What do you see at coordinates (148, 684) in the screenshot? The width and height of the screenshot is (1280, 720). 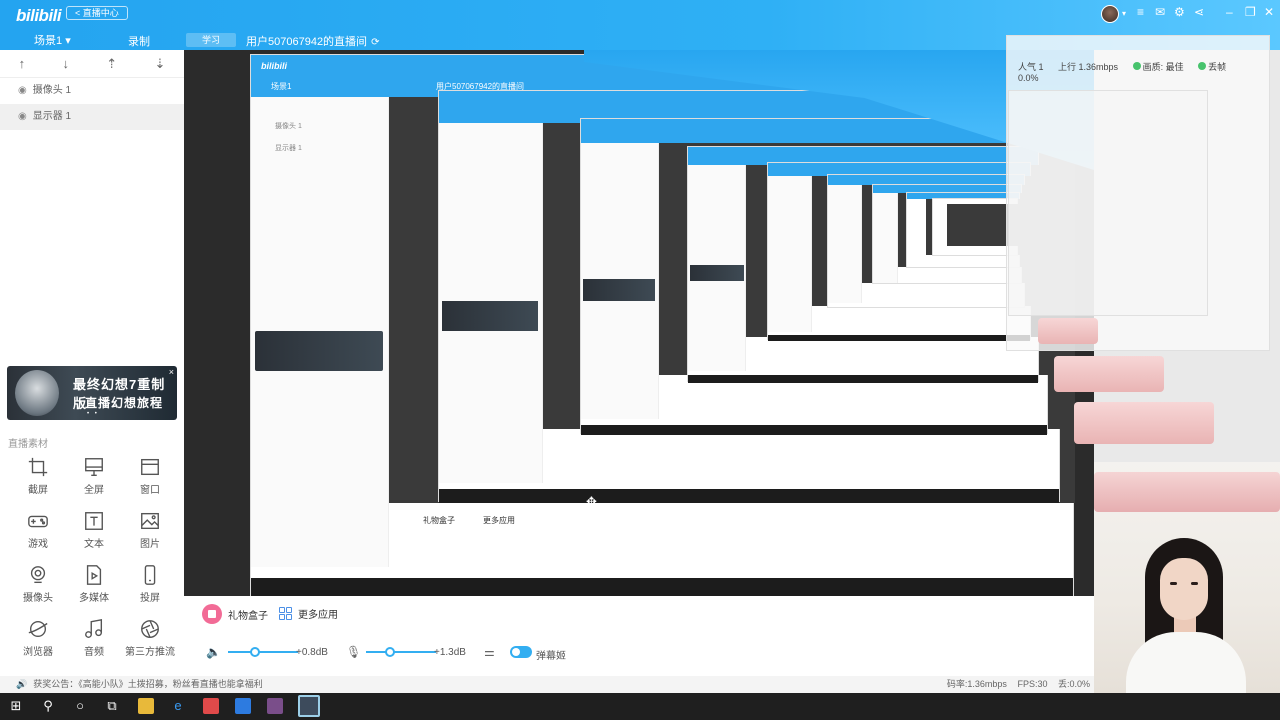 I see `notice-text: 获奖公告：《高能小队》土拨招募，粉丝看直播也能拿福利` at bounding box center [148, 684].